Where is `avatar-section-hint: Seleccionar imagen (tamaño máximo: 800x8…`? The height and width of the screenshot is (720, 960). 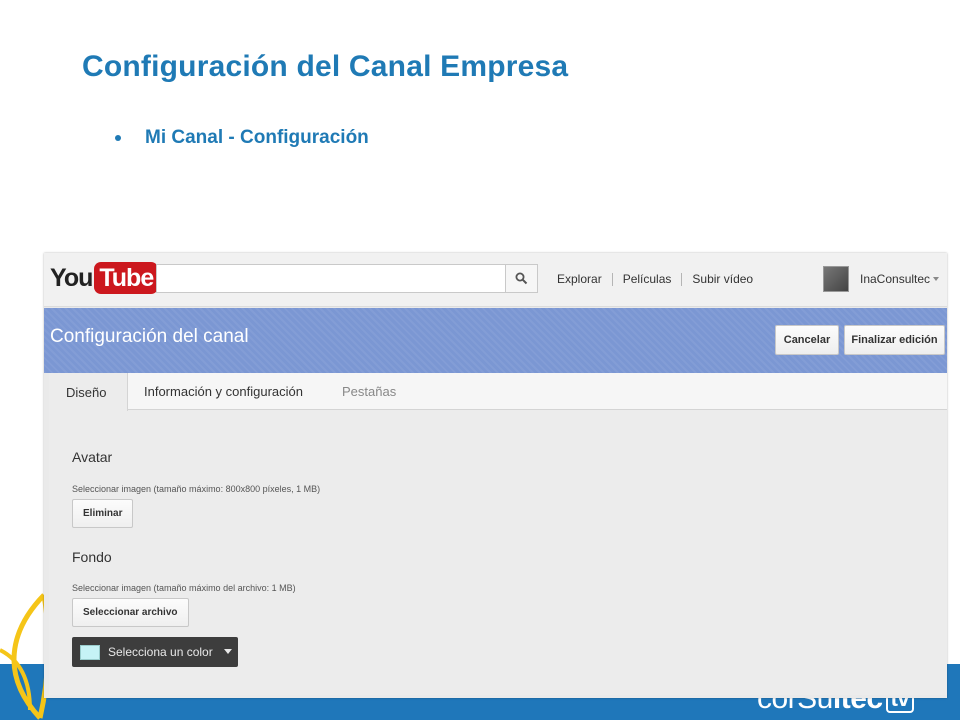
avatar-section-hint: Seleccionar imagen (tamaño máximo: 800x8… is located at coordinates (196, 489).